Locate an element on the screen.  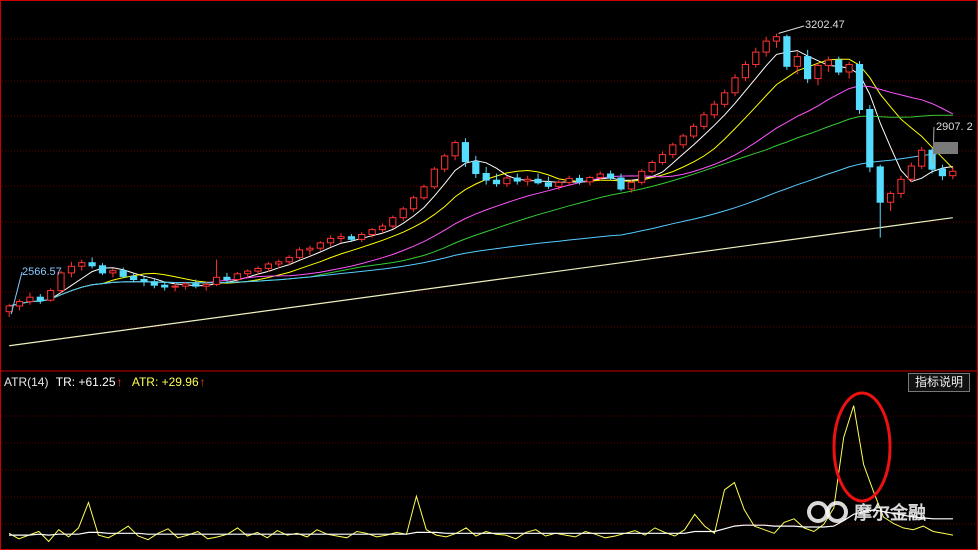
last-value-label: 2907. 2 is located at coordinates (954, 127).